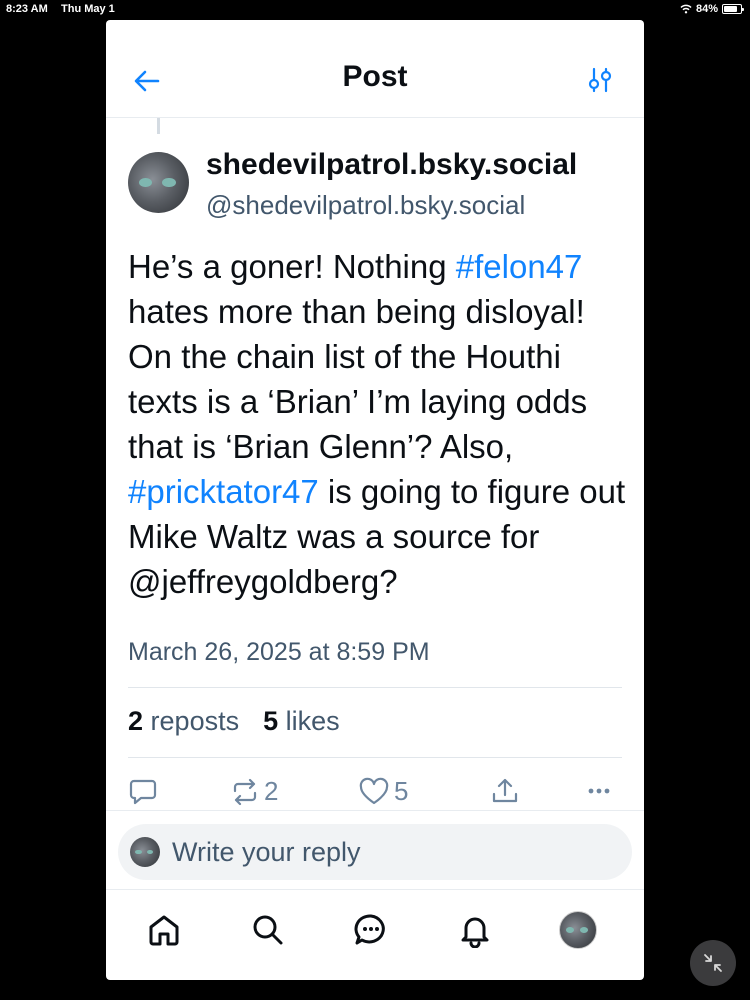 This screenshot has height=1000, width=750. I want to click on repost-icon, so click(245, 791).